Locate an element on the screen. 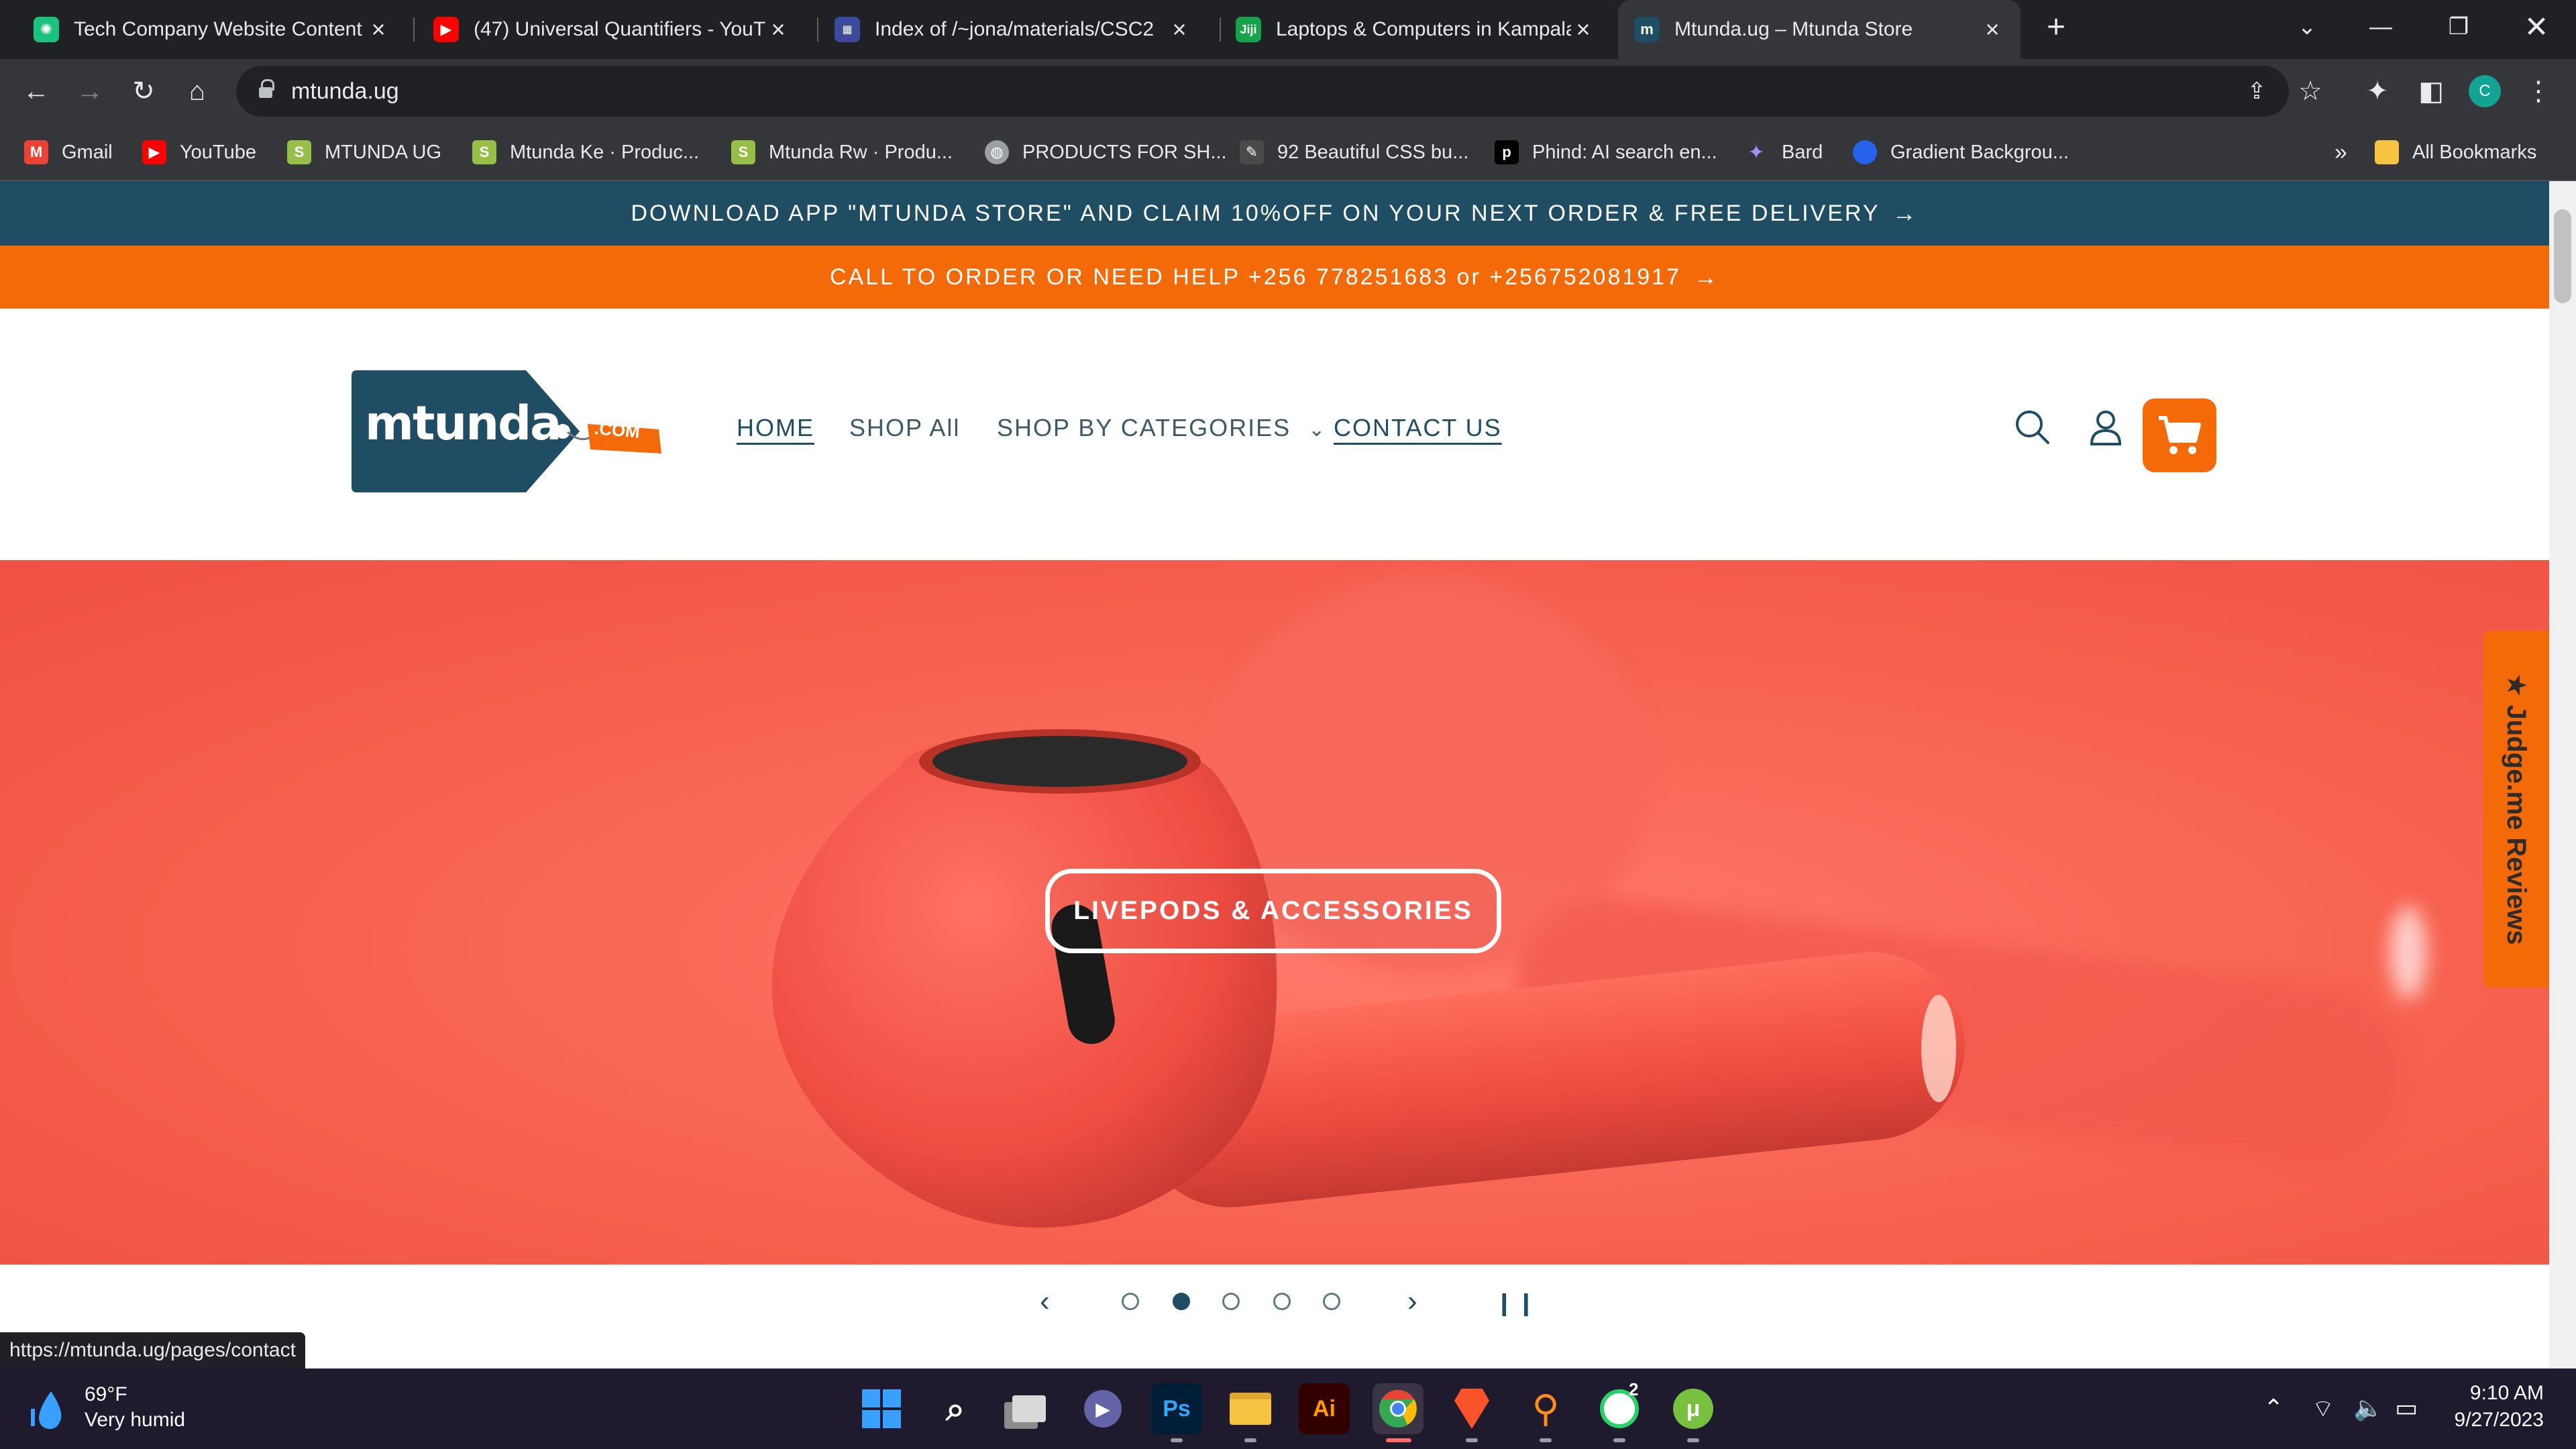  browser-tab-active: m Mtunda.ug – Mtunda Store × is located at coordinates (1819, 29).